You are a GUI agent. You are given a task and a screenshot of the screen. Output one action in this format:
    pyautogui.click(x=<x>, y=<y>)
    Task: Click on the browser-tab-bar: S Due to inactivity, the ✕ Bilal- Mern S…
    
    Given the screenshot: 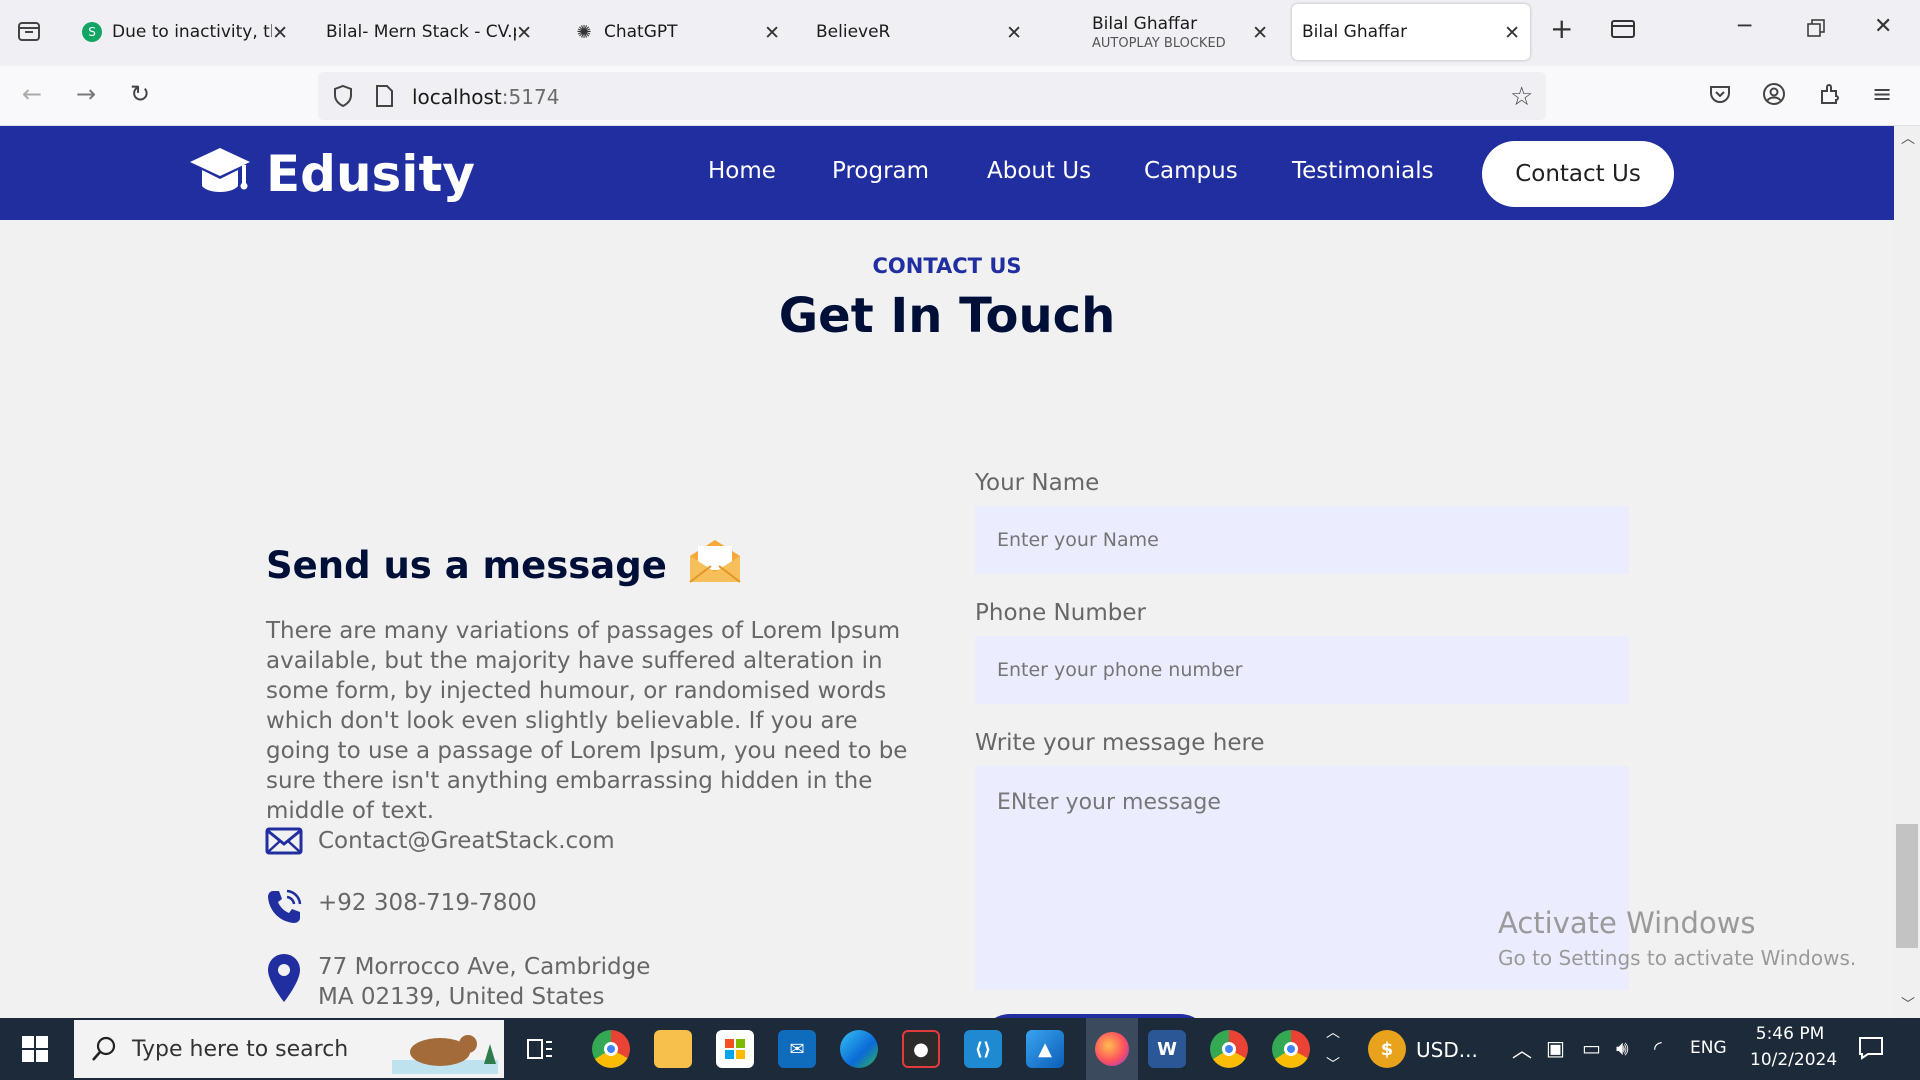 What is the action you would take?
    pyautogui.click(x=960, y=33)
    